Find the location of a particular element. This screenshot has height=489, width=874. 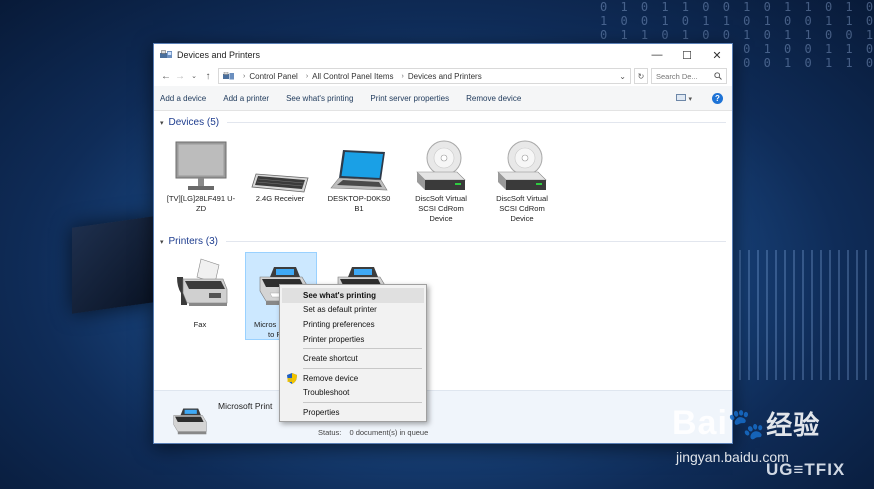

breadcrumb-all-control-panel-items: All Control Panel Items is located at coordinates (352, 76).